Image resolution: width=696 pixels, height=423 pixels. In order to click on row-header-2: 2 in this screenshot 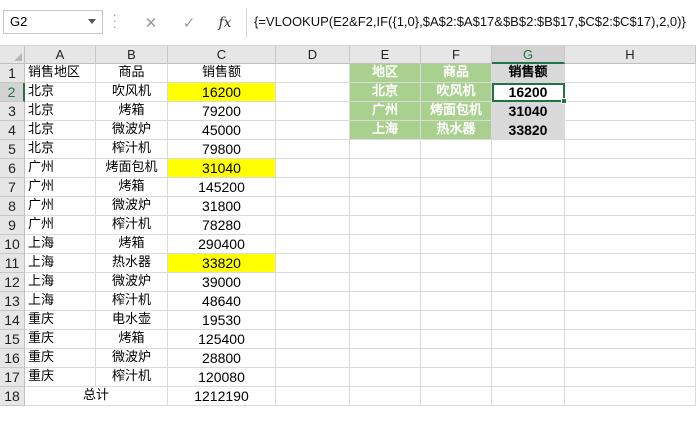, I will do `click(12, 92)`.